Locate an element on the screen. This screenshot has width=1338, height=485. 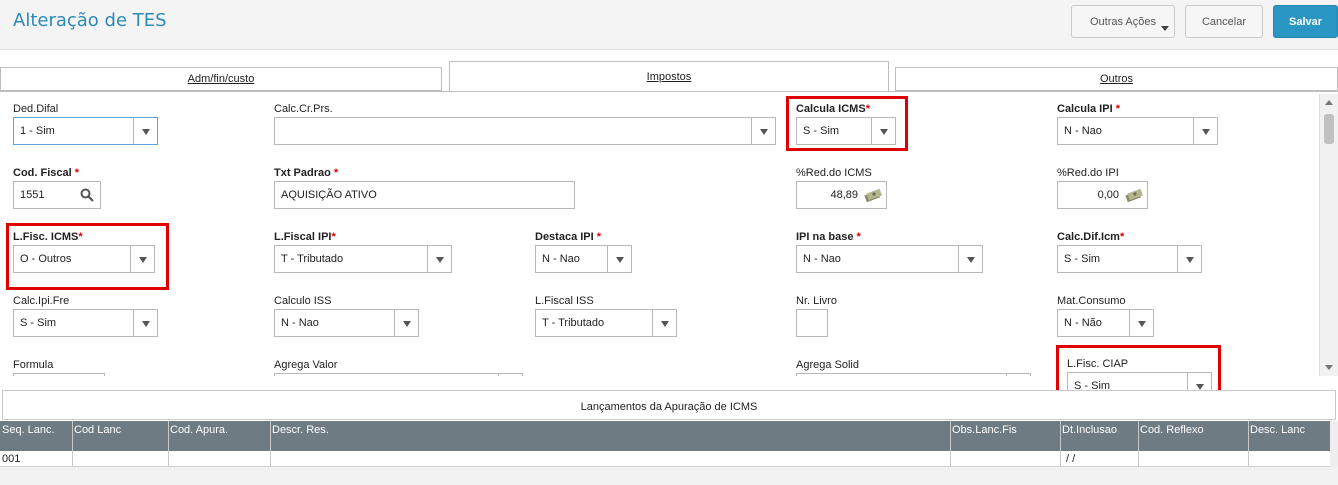
mat-consumo-select: N - Não is located at coordinates (1105, 323).